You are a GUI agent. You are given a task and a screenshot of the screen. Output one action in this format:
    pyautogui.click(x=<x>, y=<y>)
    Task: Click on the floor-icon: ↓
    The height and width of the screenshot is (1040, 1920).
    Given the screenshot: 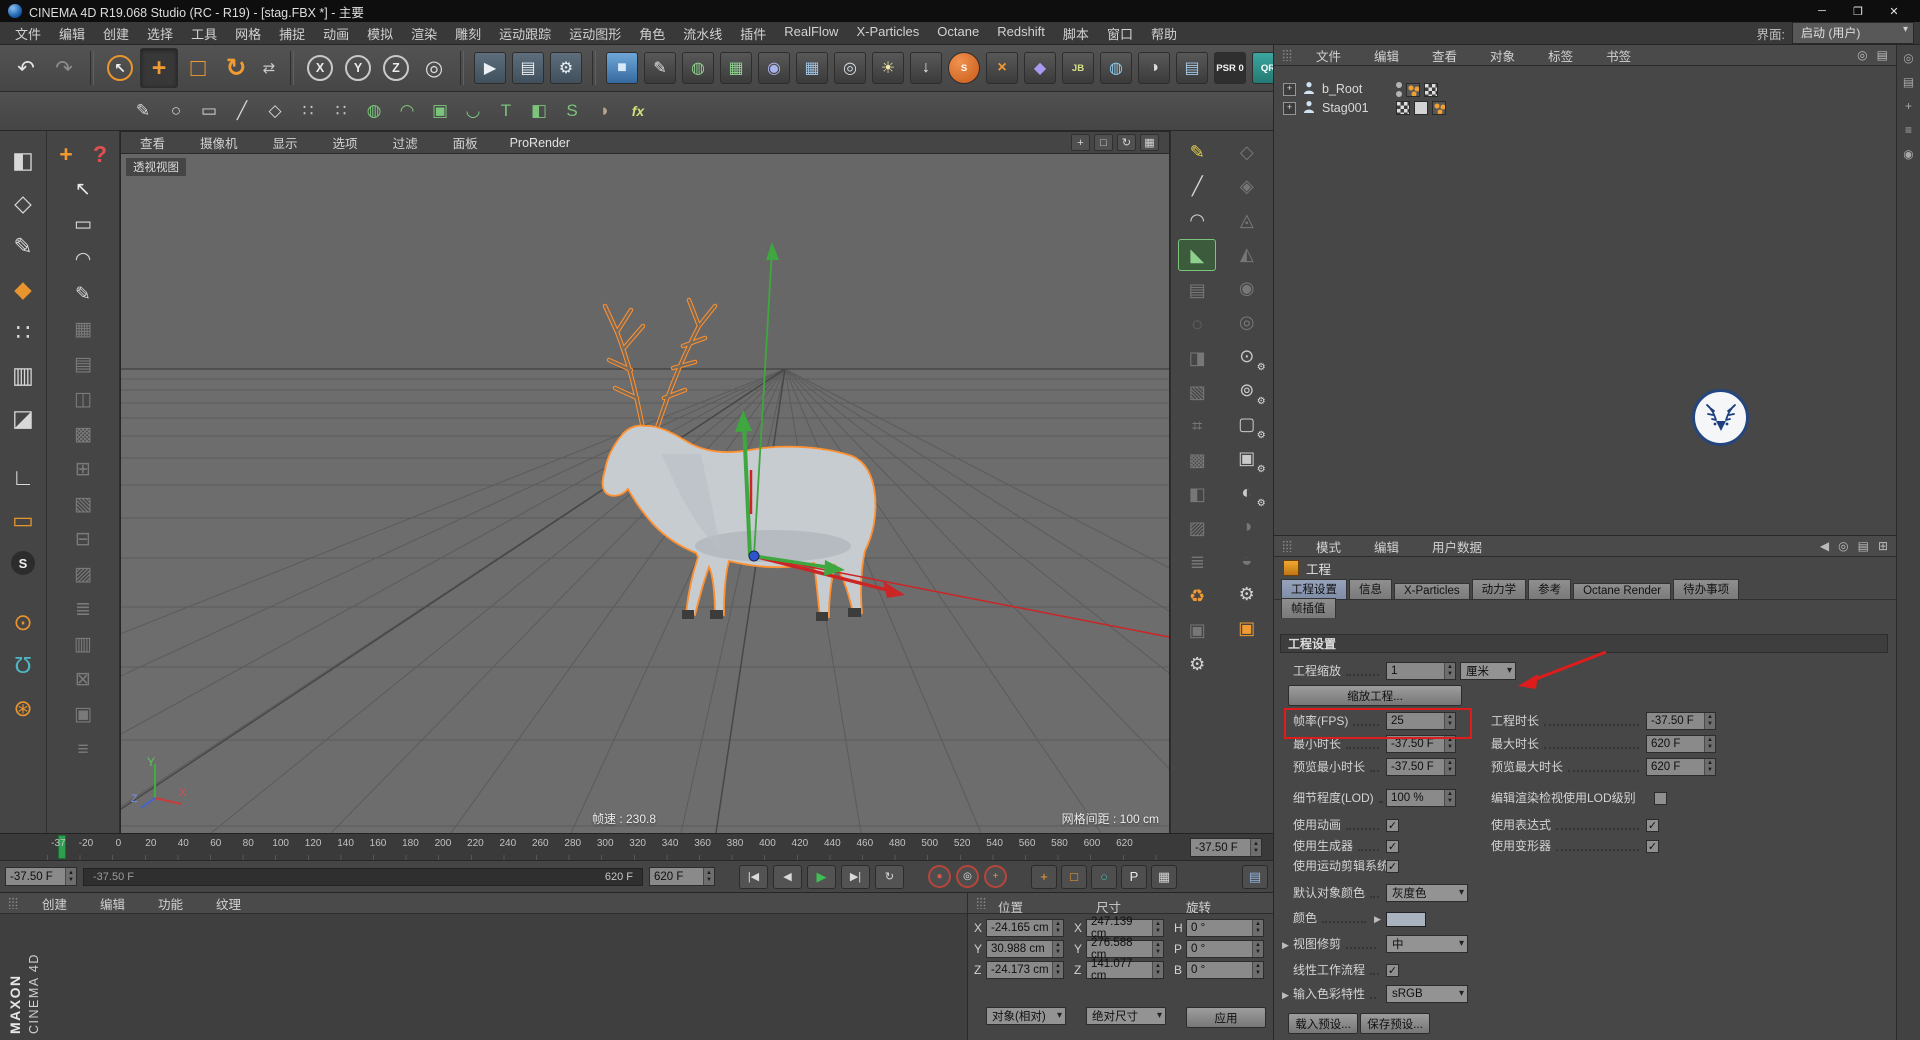 What is the action you would take?
    pyautogui.click(x=926, y=68)
    